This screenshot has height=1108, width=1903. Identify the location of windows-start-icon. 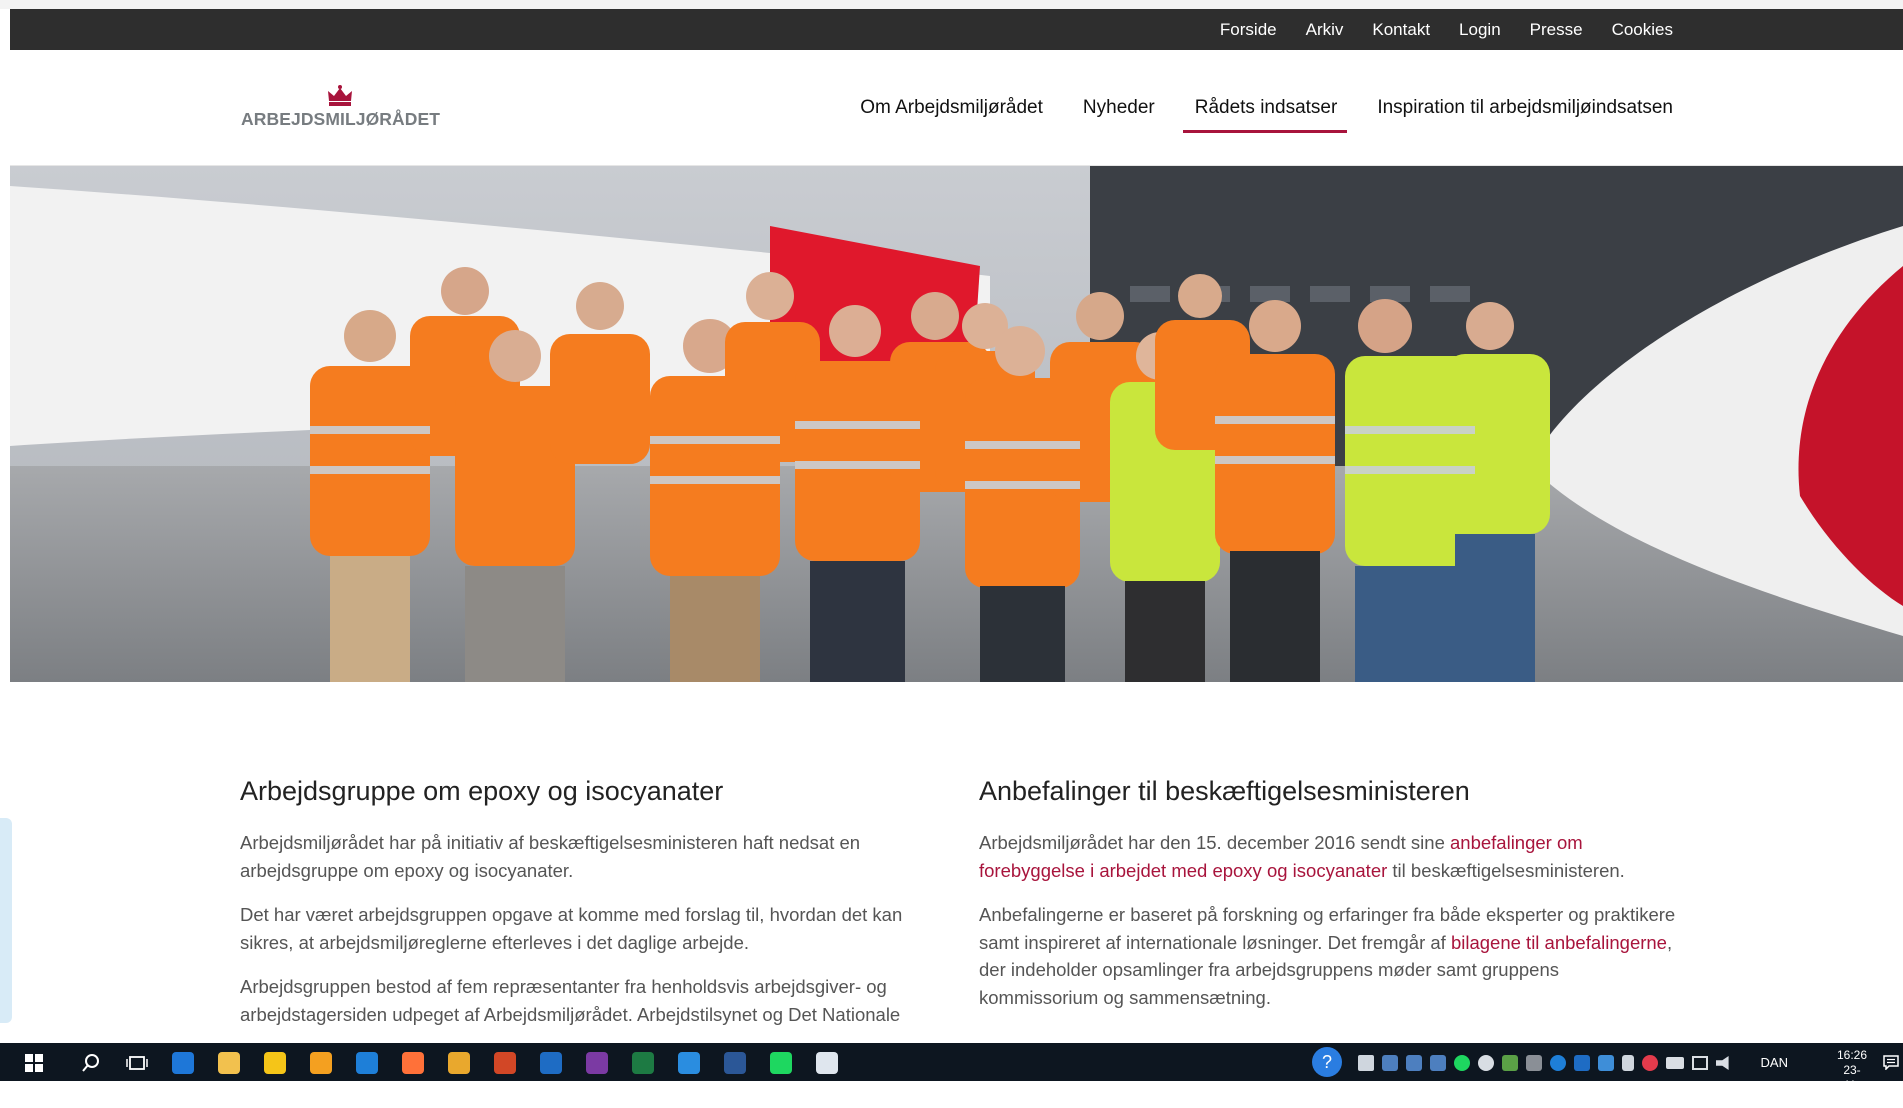
(34, 1063).